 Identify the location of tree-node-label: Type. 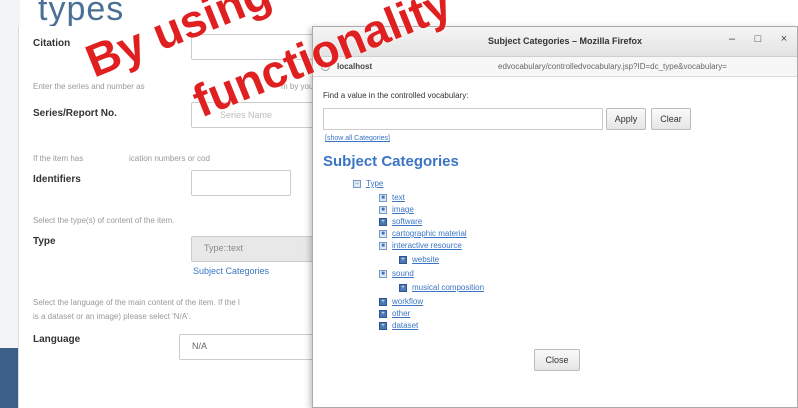
(374, 183).